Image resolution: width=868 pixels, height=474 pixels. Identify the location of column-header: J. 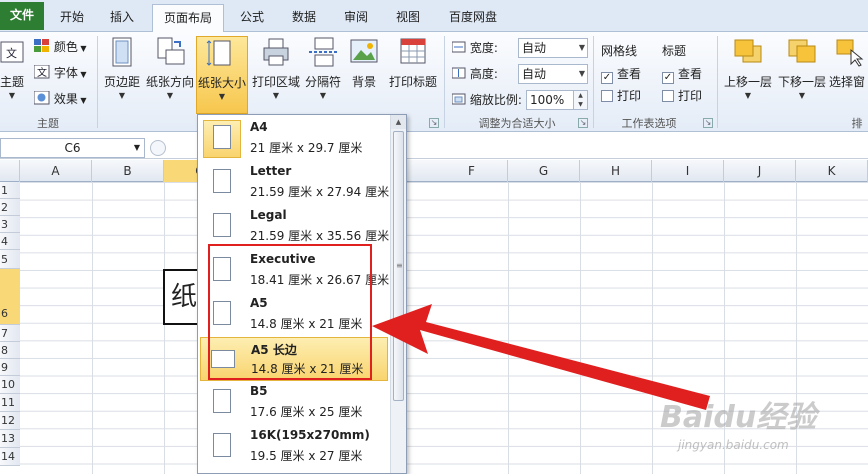
(760, 171).